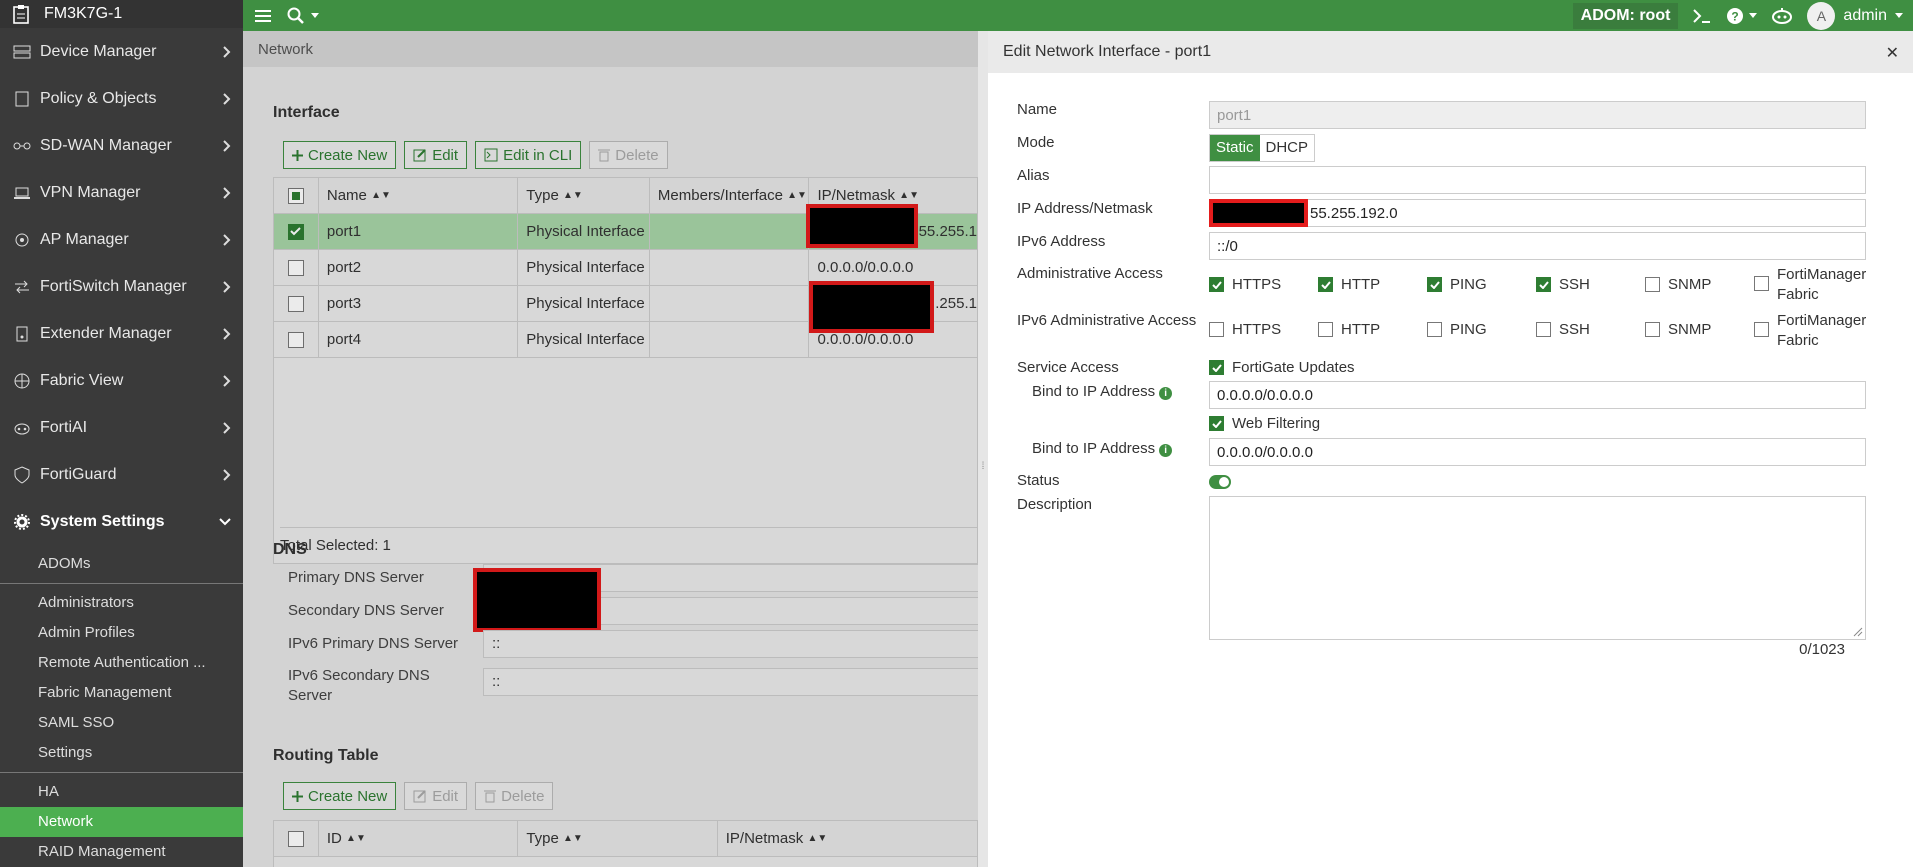 The height and width of the screenshot is (867, 1913). Describe the element at coordinates (1702, 16) in the screenshot. I see `cli-console-icon` at that location.